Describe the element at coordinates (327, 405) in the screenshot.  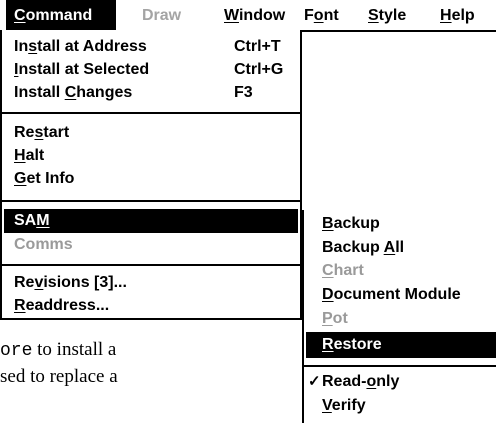
I see `item-mnemonic: V` at that location.